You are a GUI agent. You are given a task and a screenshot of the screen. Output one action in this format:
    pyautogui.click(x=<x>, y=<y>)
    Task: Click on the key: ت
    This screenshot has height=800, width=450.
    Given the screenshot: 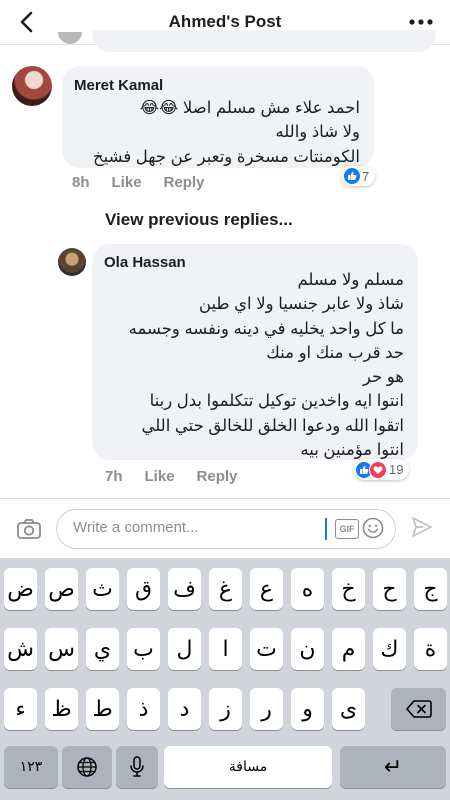 What is the action you would take?
    pyautogui.click(x=266, y=649)
    